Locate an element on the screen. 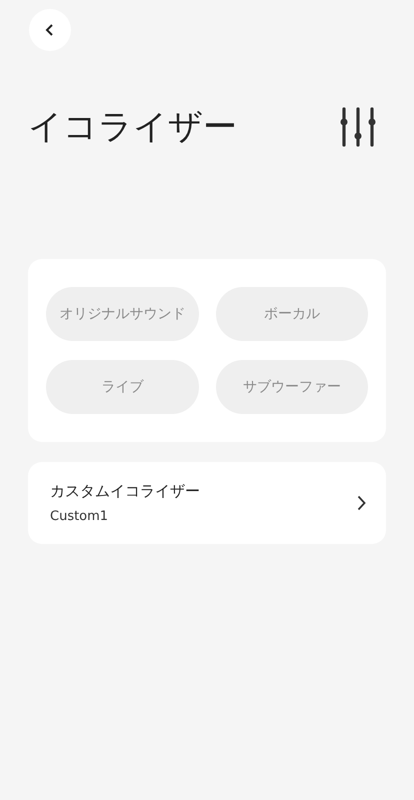 Image resolution: width=414 pixels, height=800 pixels. preset-button: オリジナルサウンド is located at coordinates (122, 314).